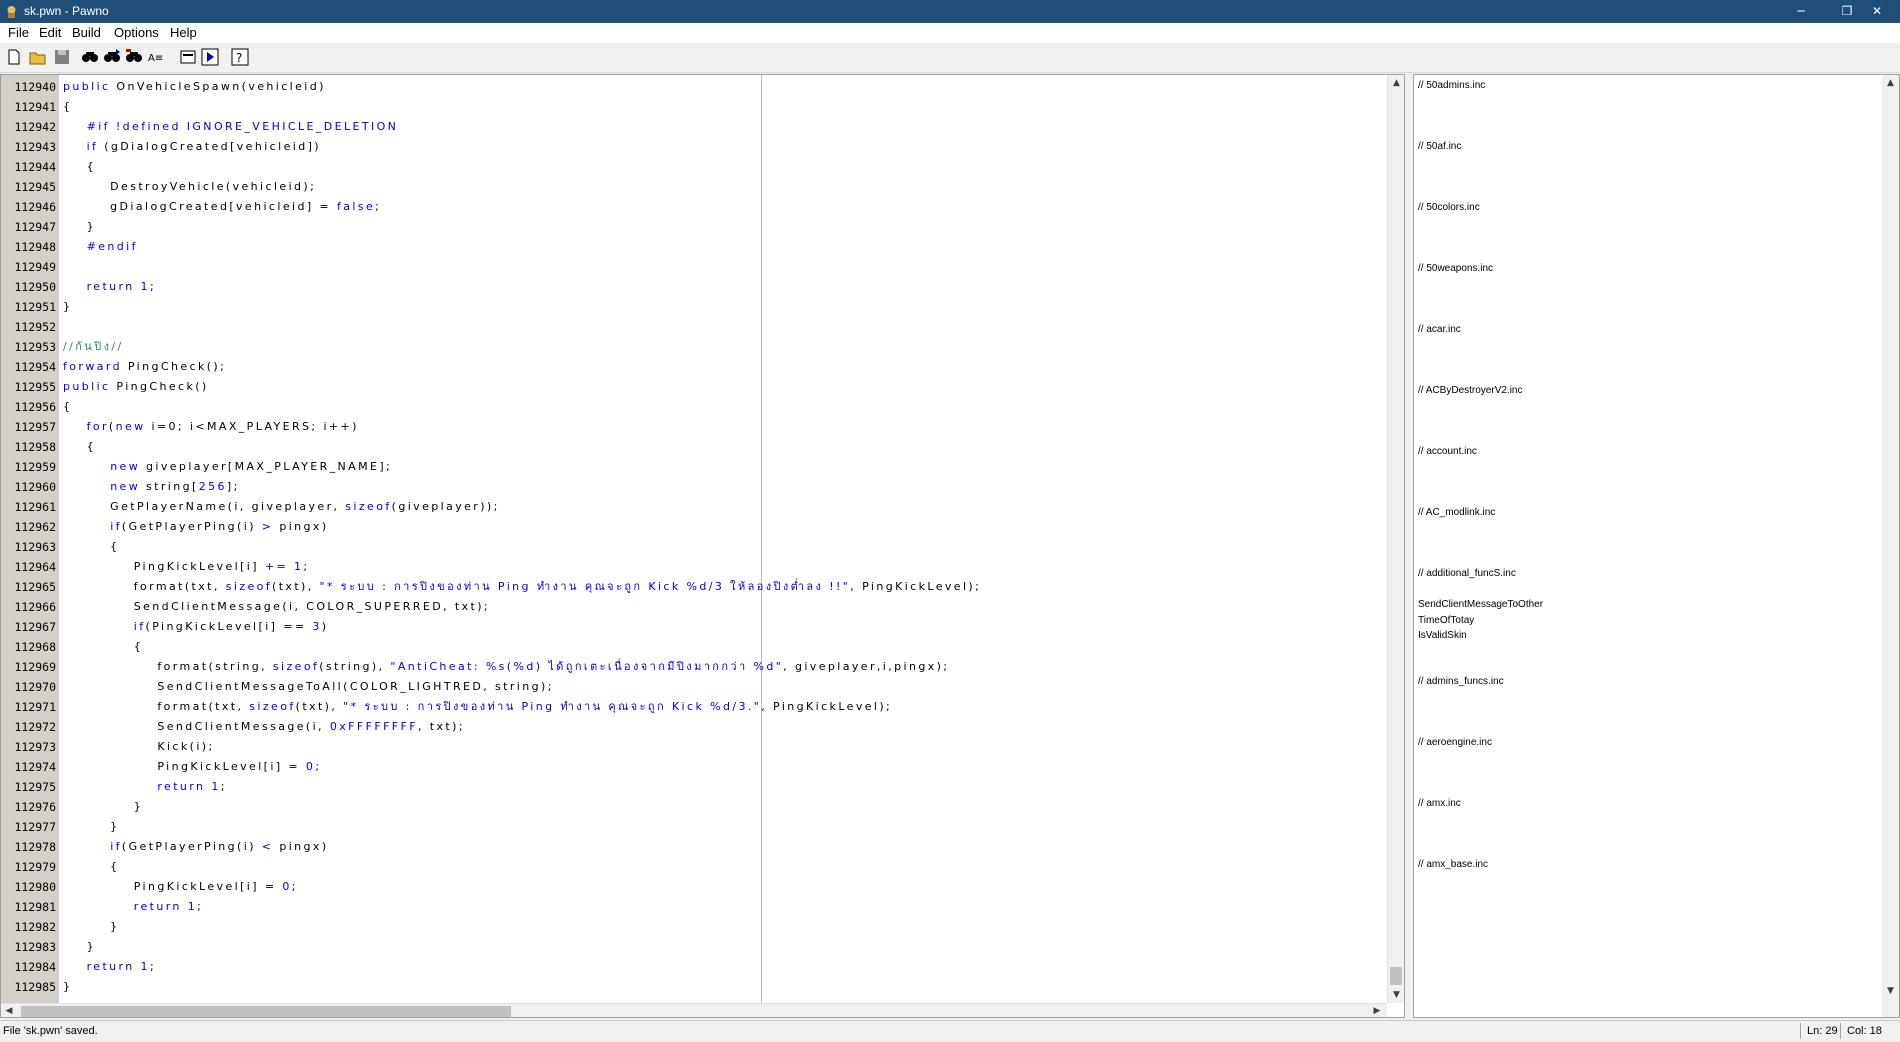  I want to click on line-number: 112980, so click(35, 887).